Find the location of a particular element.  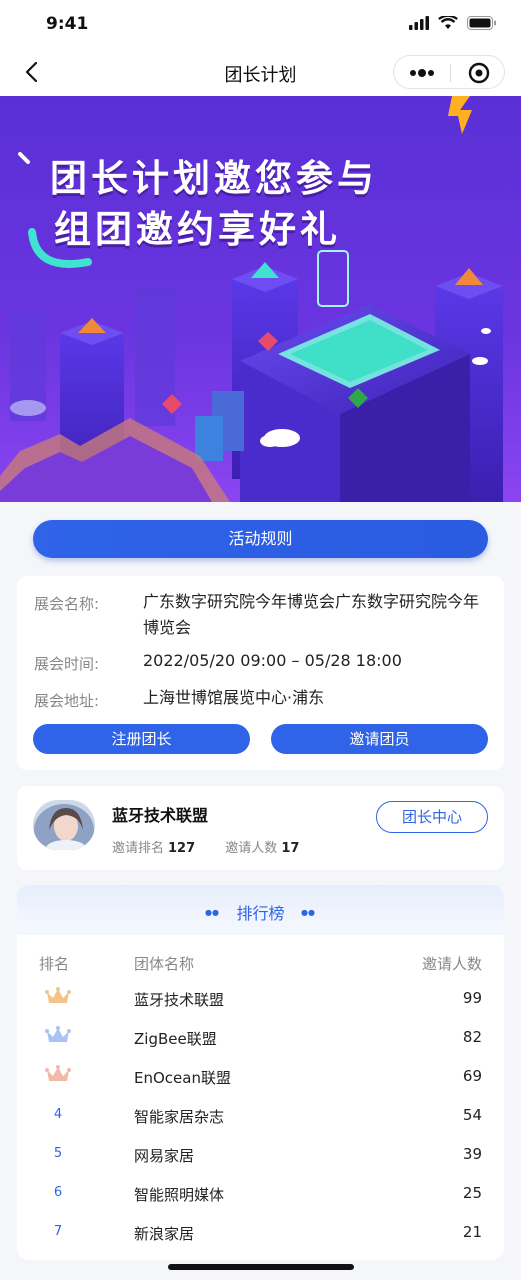

nav-bar: 团长计划 is located at coordinates (260, 72).